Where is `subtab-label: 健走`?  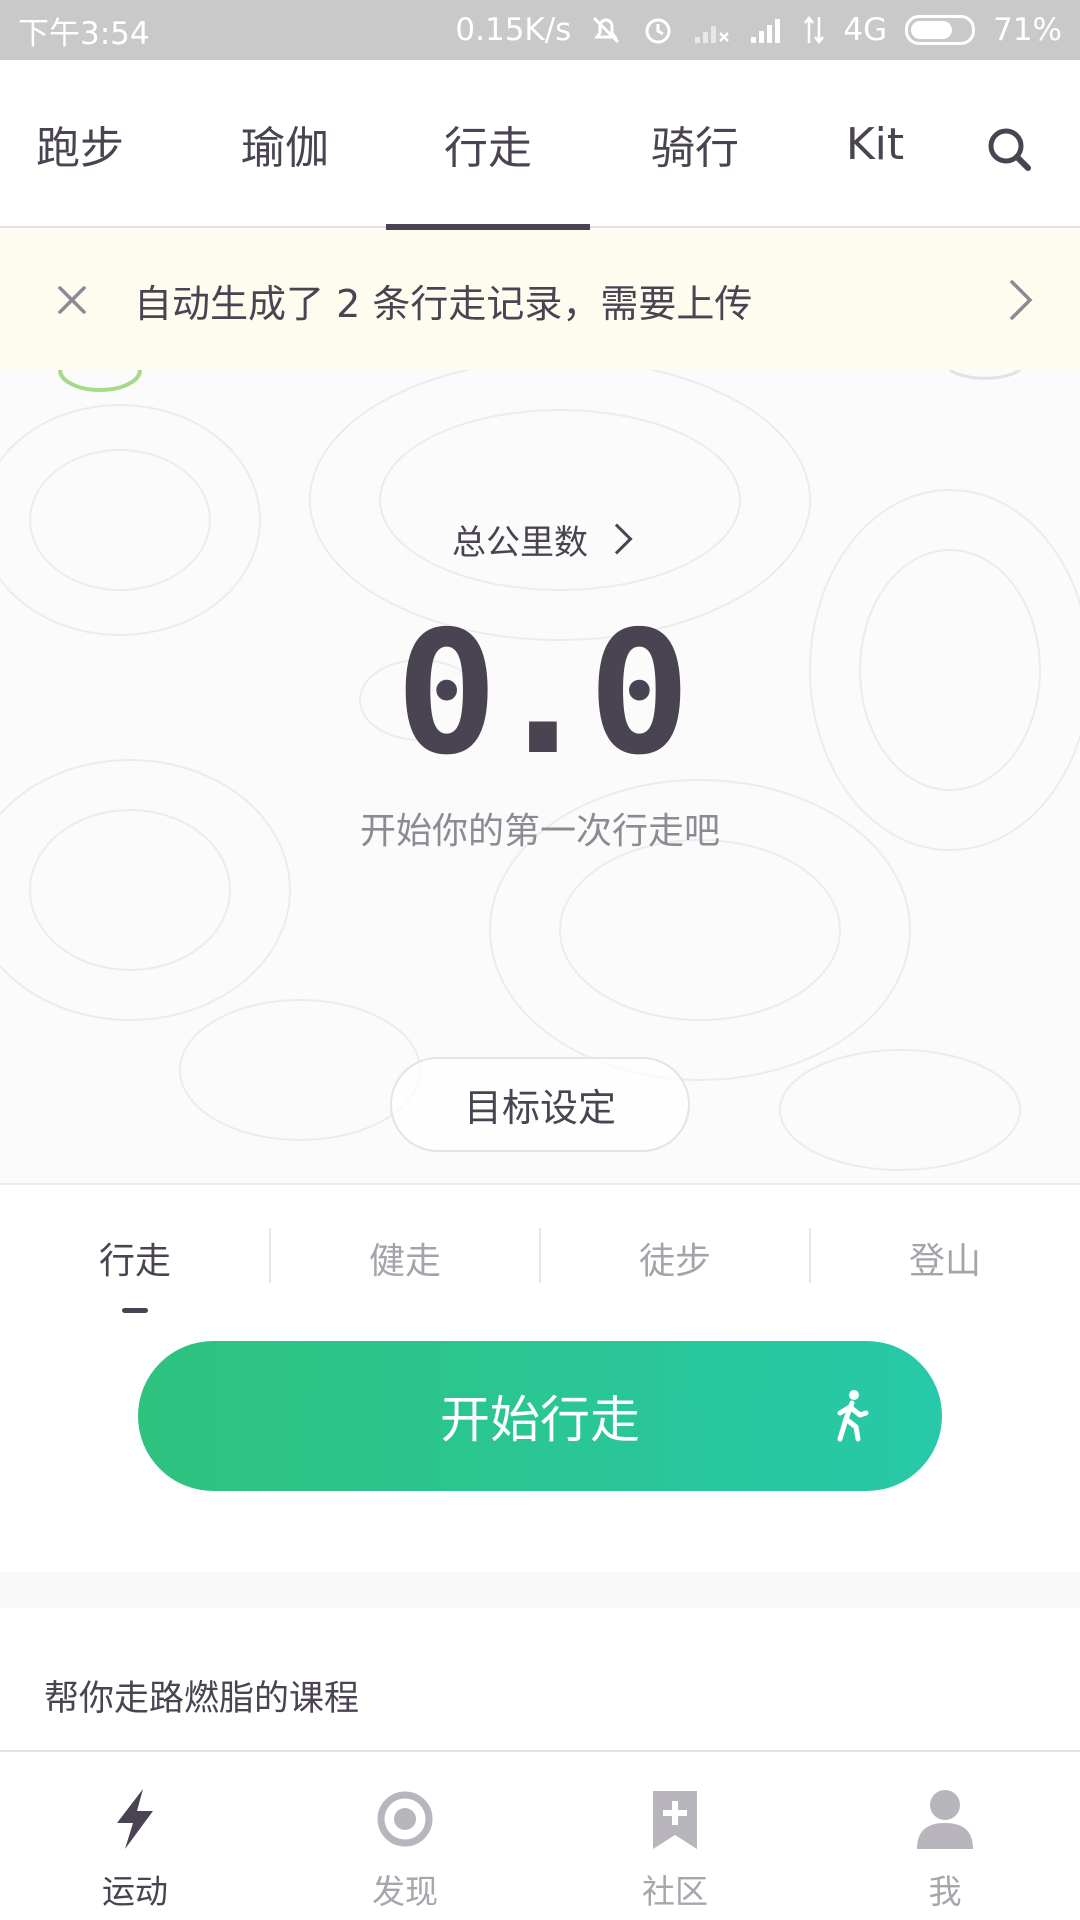
subtab-label: 健走 is located at coordinates (404, 1261).